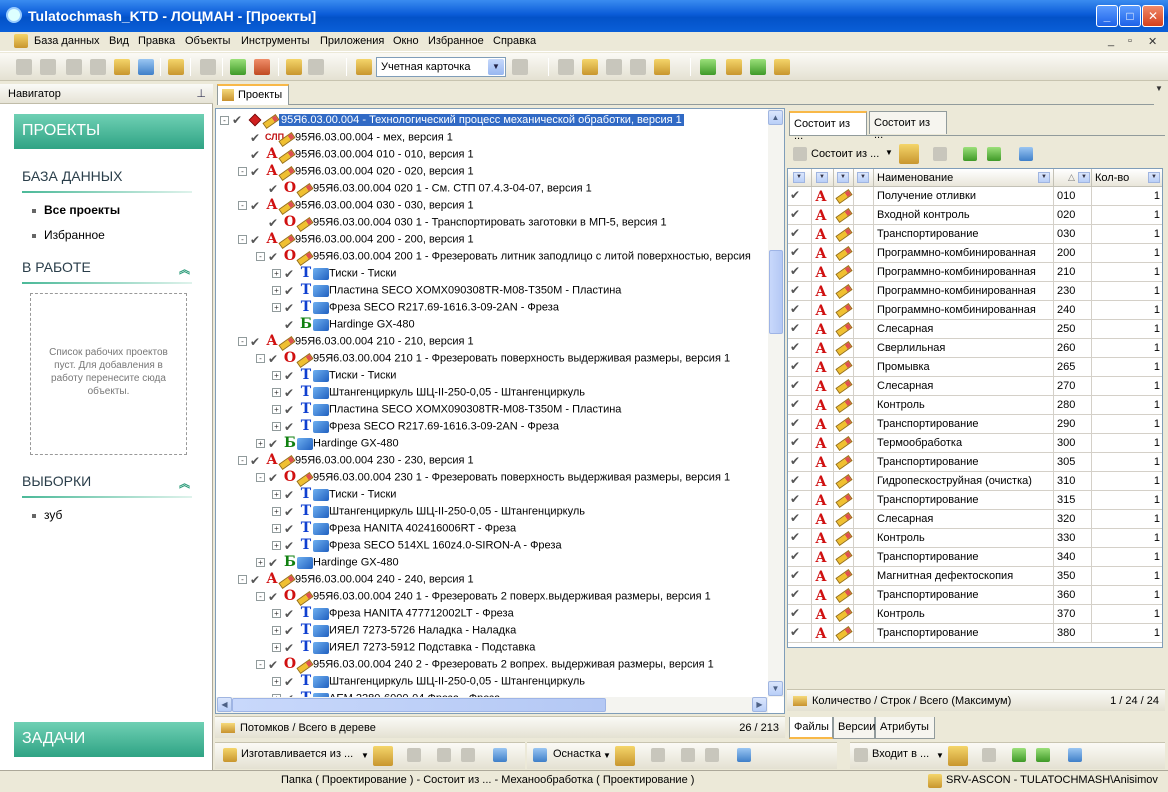  Describe the element at coordinates (275, 41) in the screenshot. I see `menu-tools: Инструменты` at that location.